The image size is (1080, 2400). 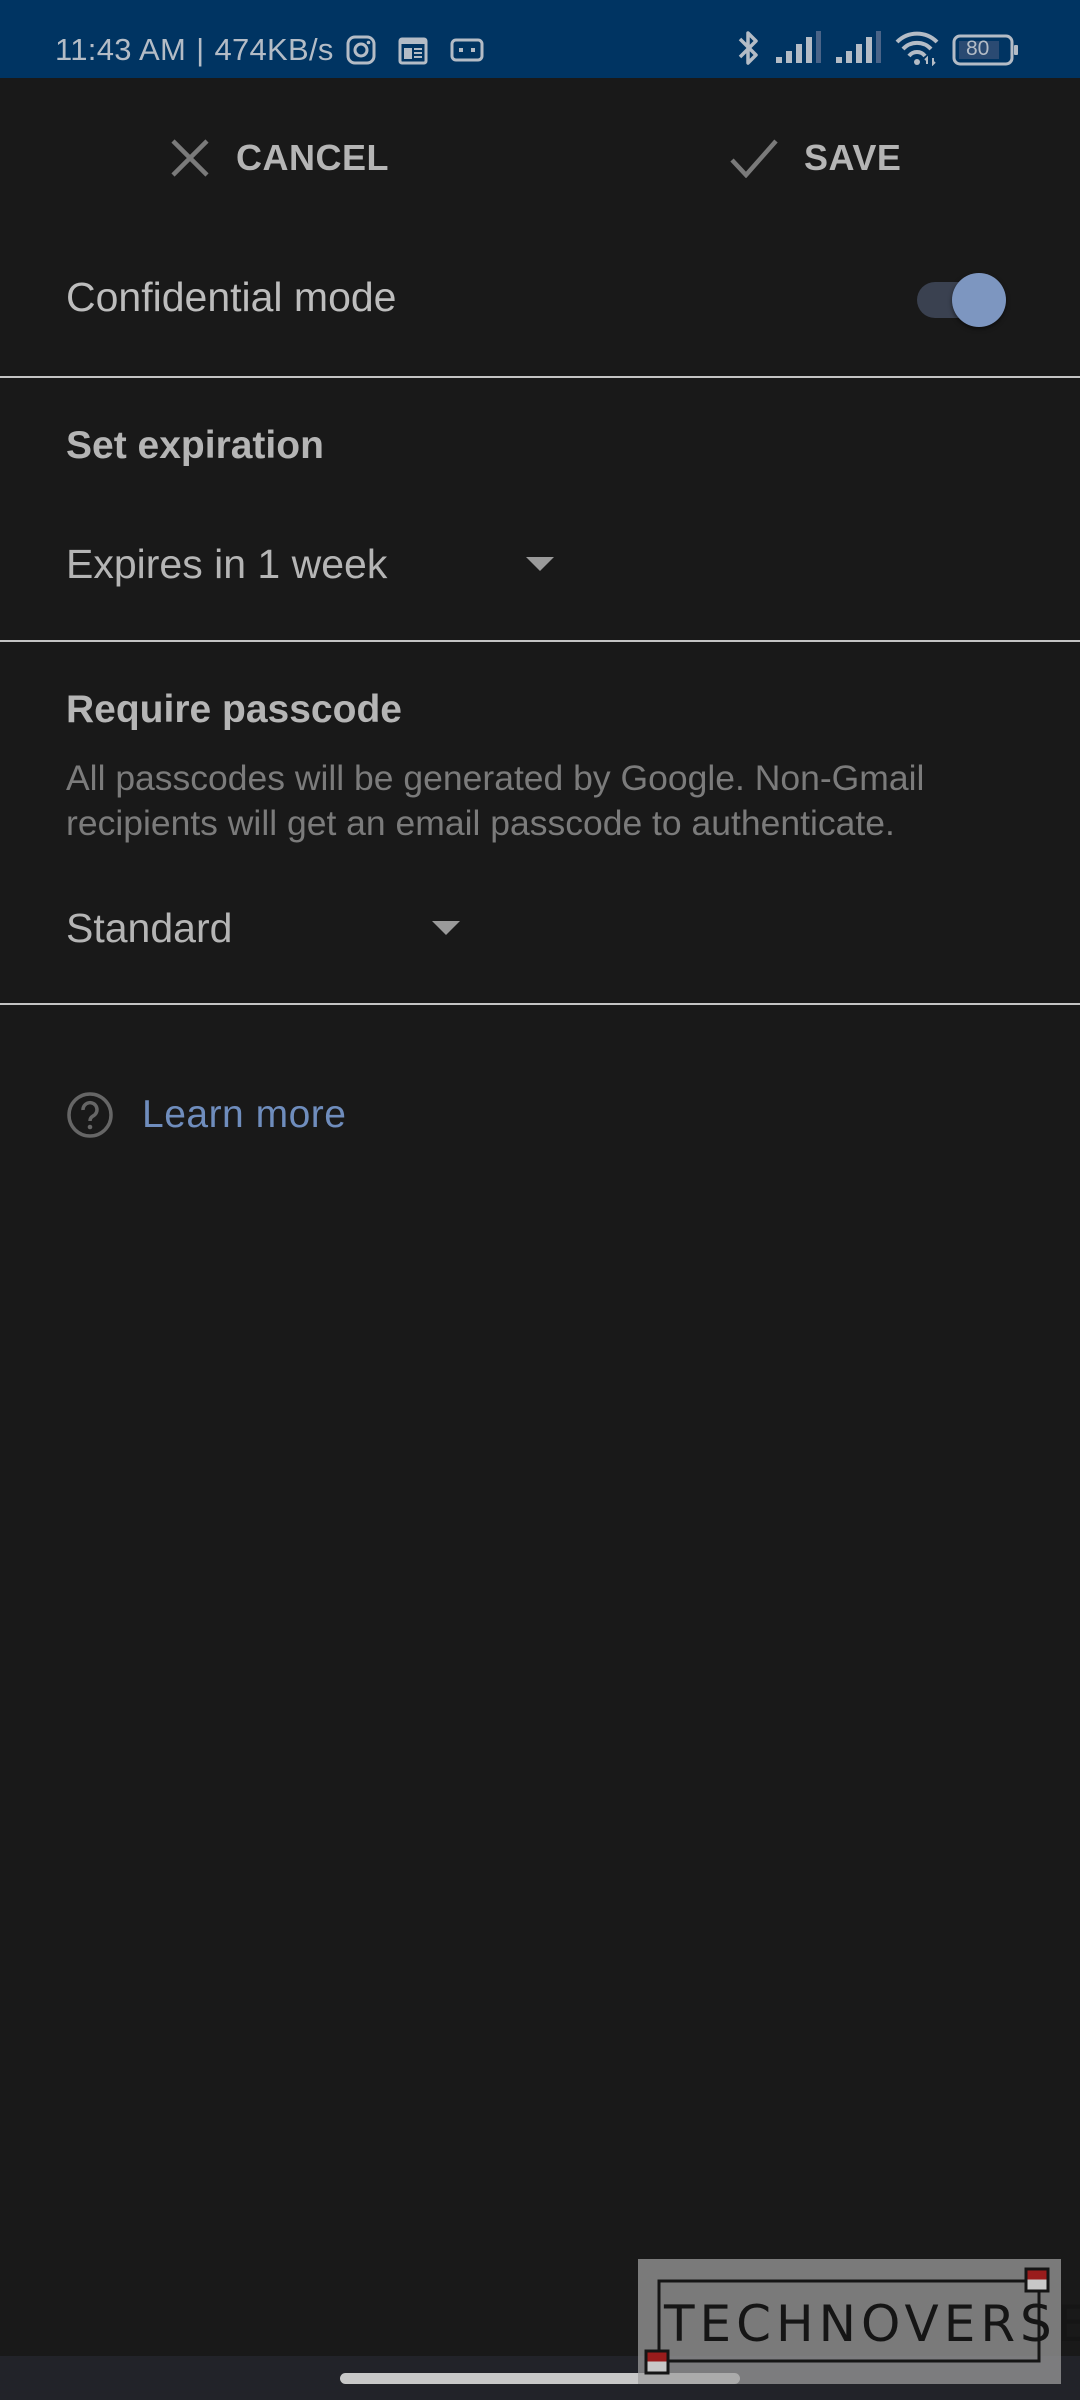 What do you see at coordinates (979, 300) in the screenshot?
I see `toggle-thumb` at bounding box center [979, 300].